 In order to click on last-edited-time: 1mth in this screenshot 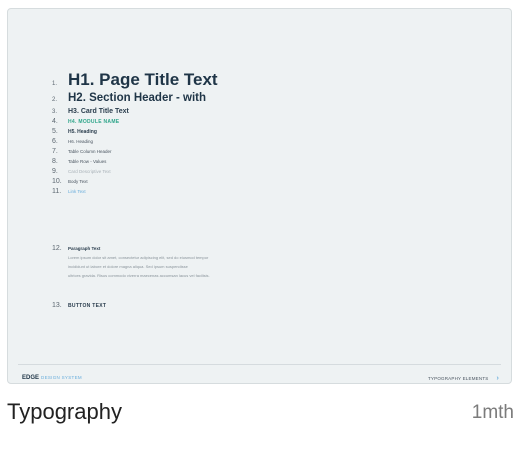, I will do `click(492, 412)`.